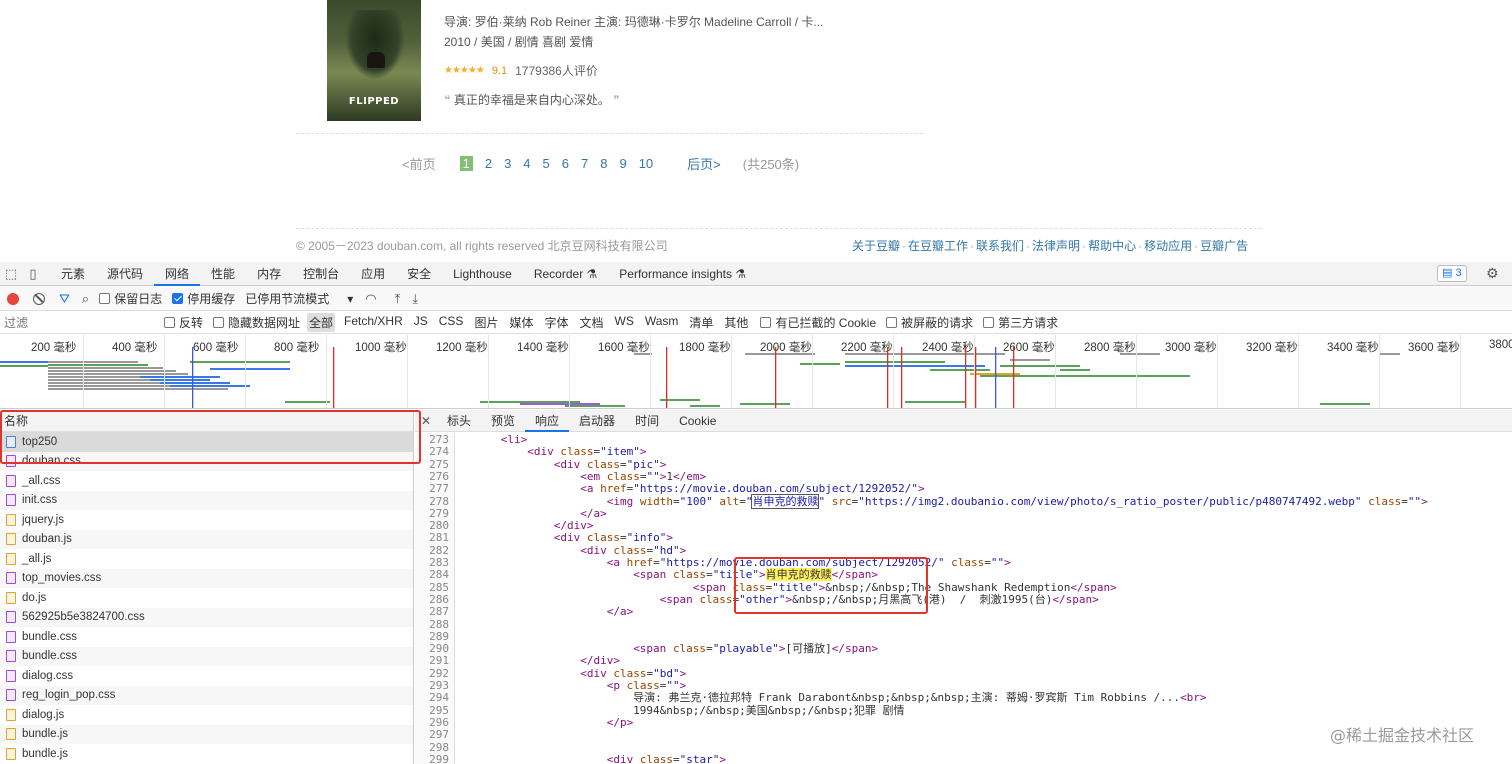  I want to click on timeline-gridline, so click(1055, 371).